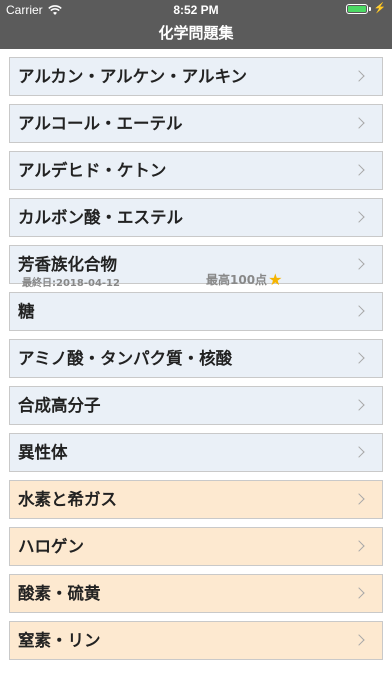 Image resolution: width=392 pixels, height=696 pixels. Describe the element at coordinates (196, 593) in the screenshot. I see `topic-row: 酸素・硫黄` at that location.